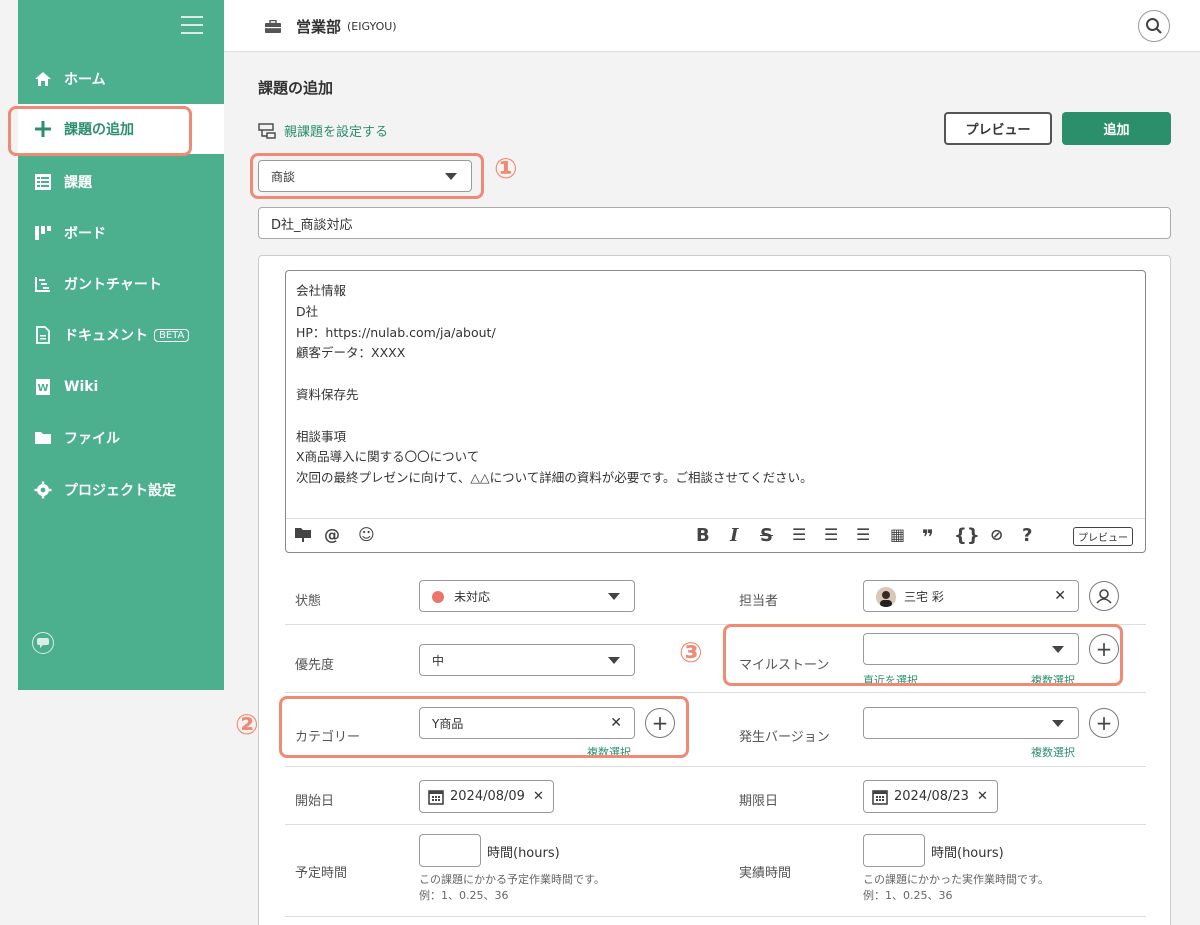 The image size is (1200, 925). I want to click on help-icon: ?, so click(1027, 535).